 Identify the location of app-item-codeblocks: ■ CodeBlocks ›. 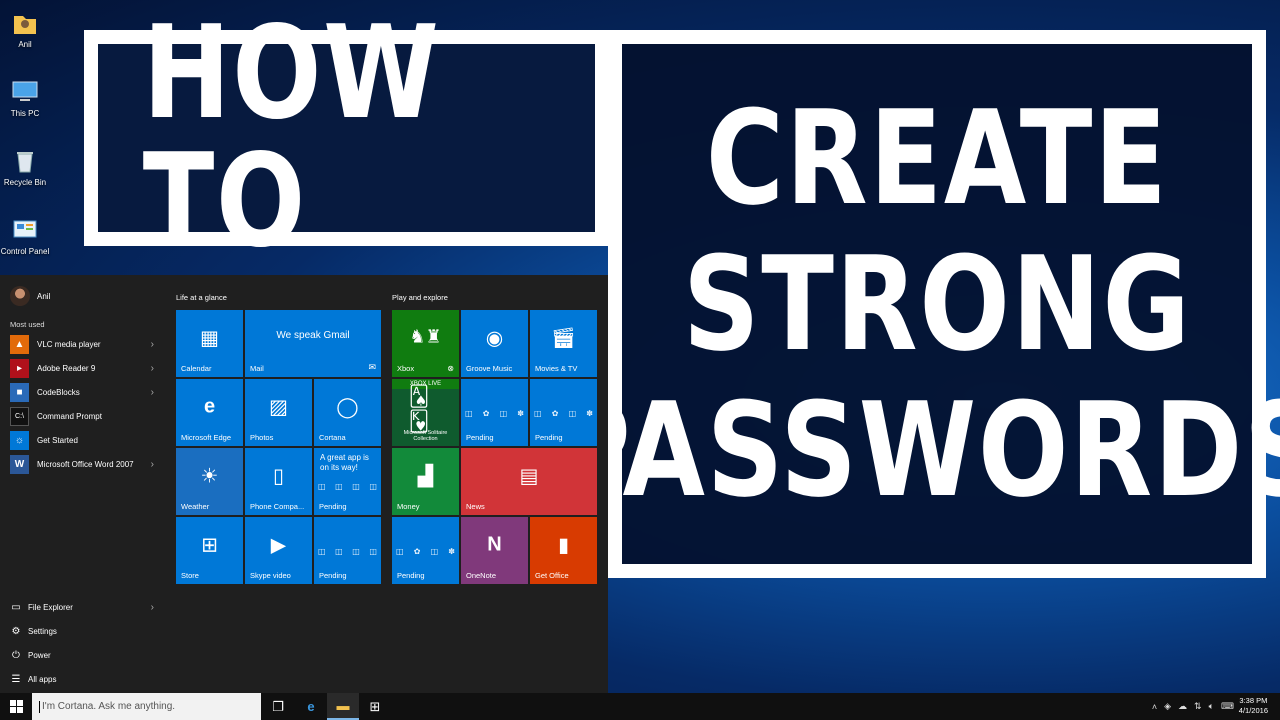
(84, 392).